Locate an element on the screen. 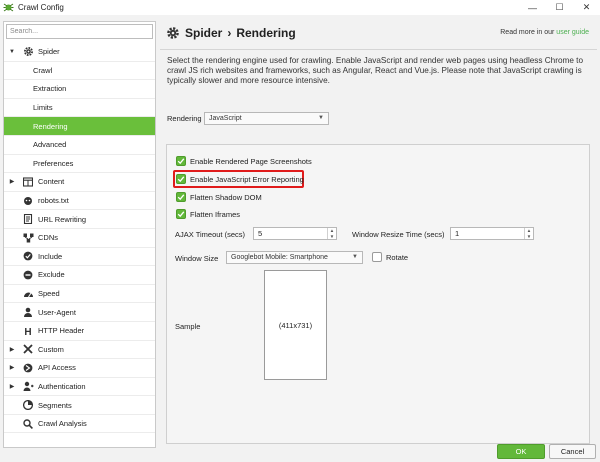 This screenshot has width=600, height=462. header-divider is located at coordinates (378, 49).